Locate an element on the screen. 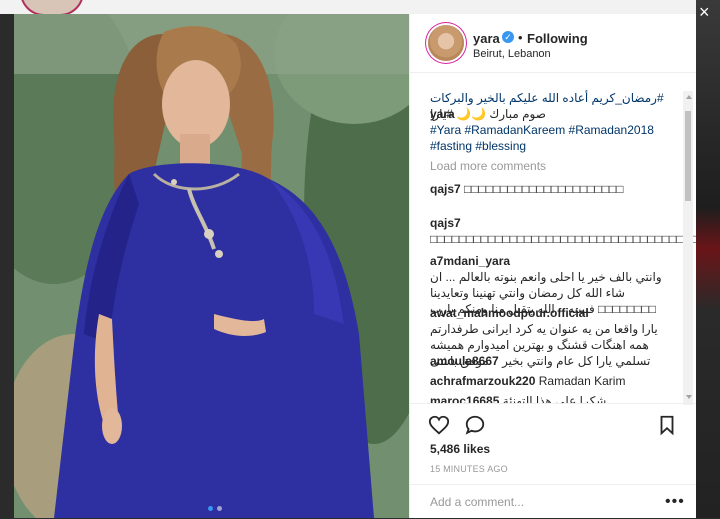  post-actions: 5,486 likes 15 MINUTES AGO is located at coordinates (553, 448).